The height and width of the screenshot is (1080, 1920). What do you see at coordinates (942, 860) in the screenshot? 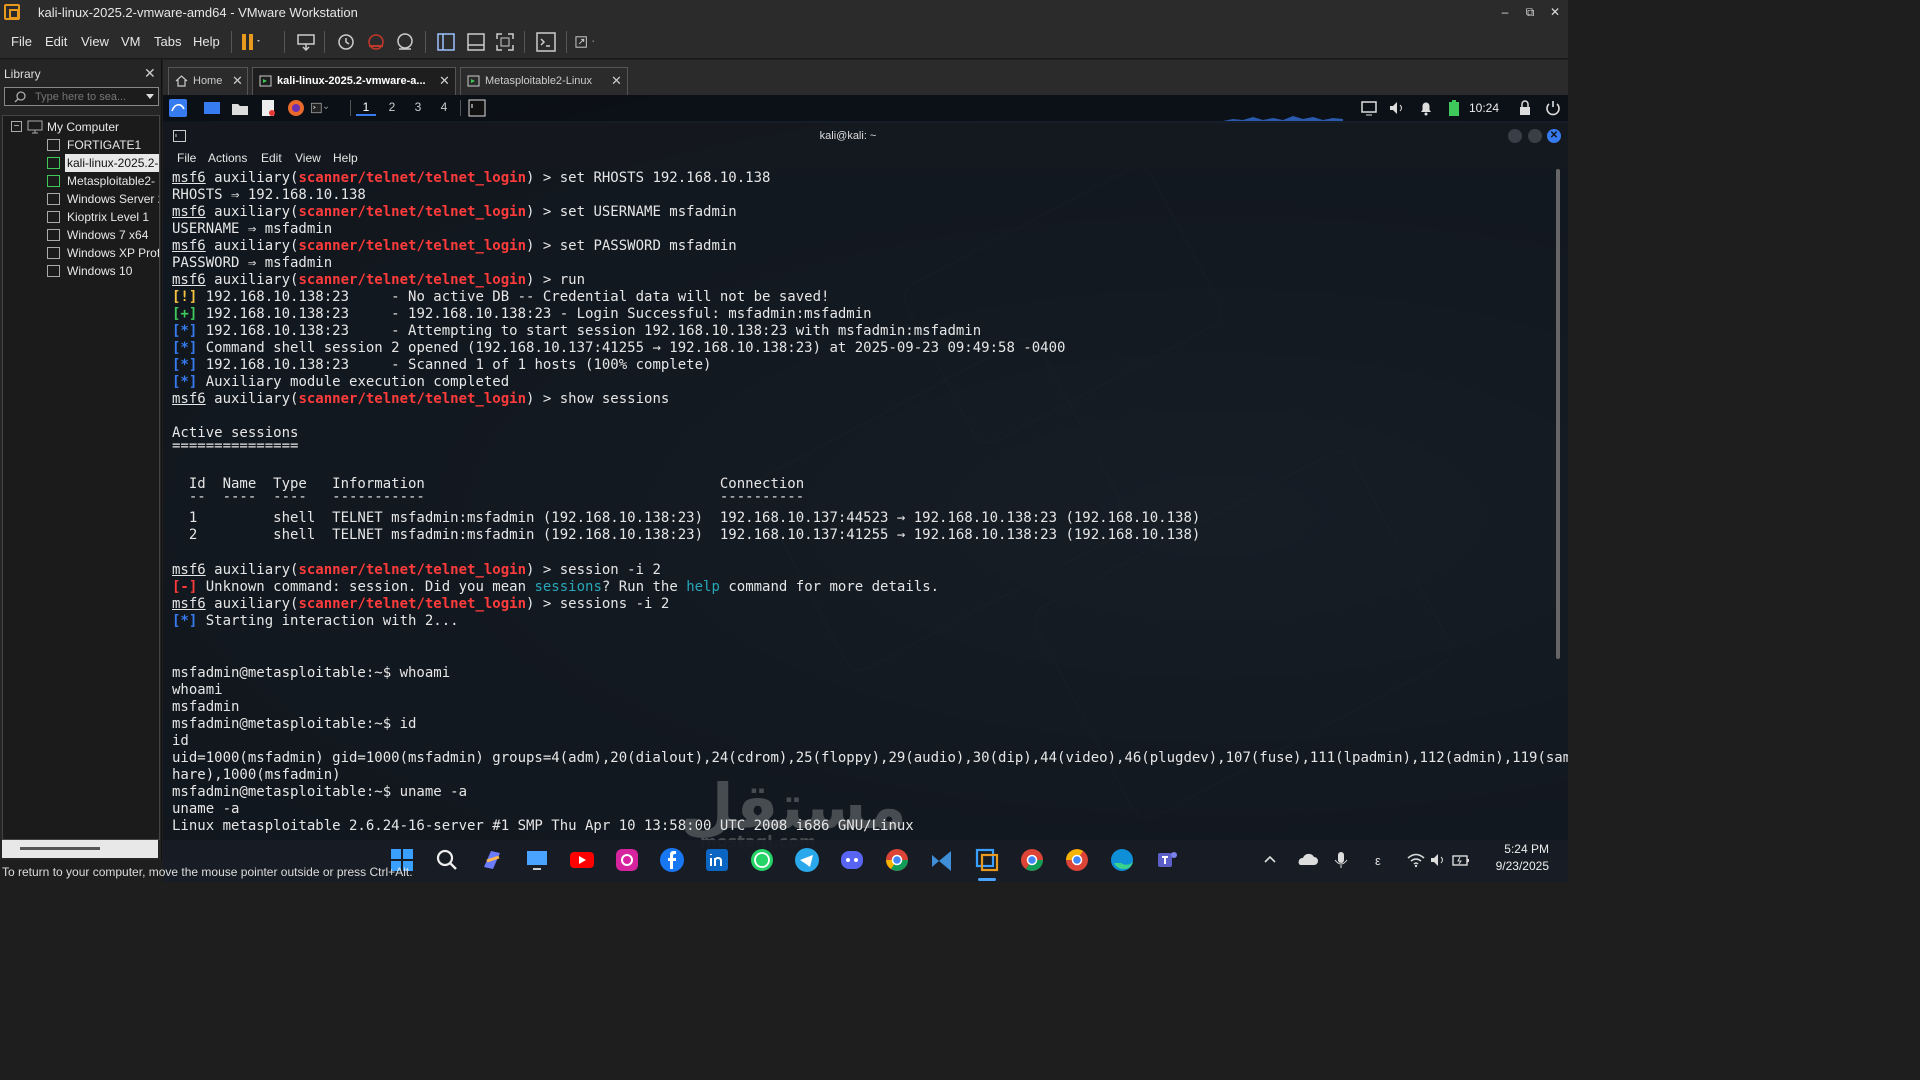
I see `visual-studio-icon` at bounding box center [942, 860].